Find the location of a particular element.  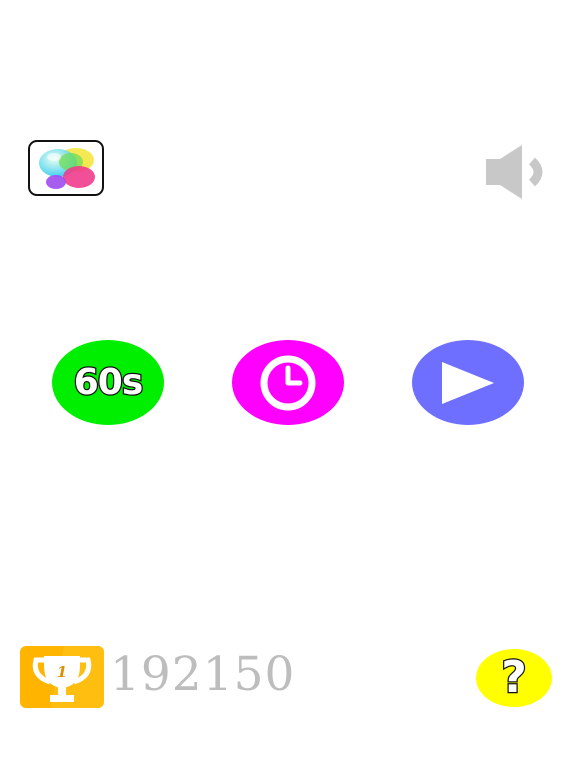

clock-icon is located at coordinates (288, 382).